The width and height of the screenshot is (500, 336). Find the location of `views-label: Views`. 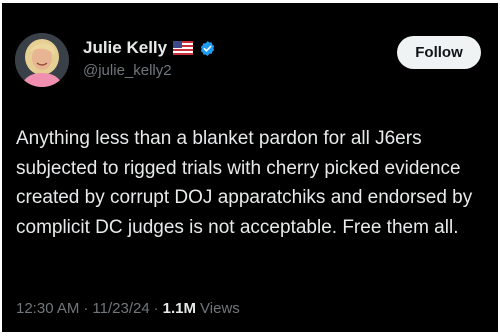

views-label: Views is located at coordinates (220, 308).